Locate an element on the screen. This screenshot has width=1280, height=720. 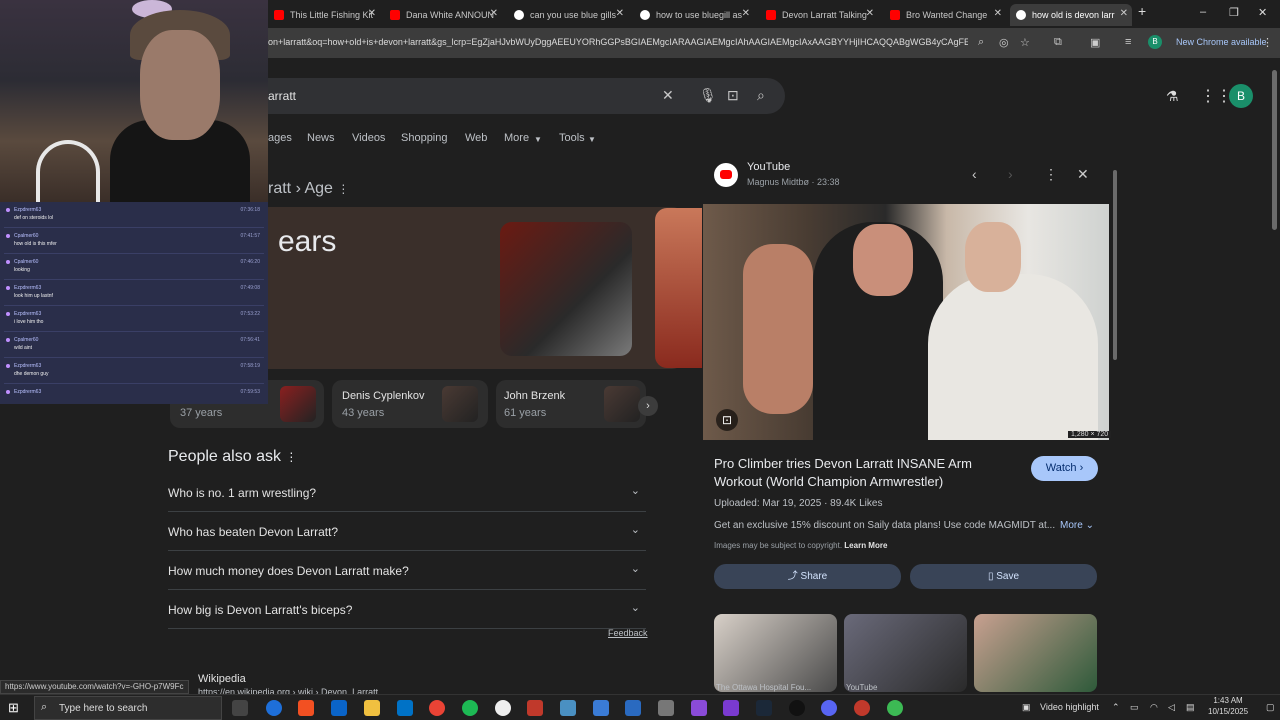
browser-tab: This Little Fishing Kit ✕ is located at coordinates (324, 15).